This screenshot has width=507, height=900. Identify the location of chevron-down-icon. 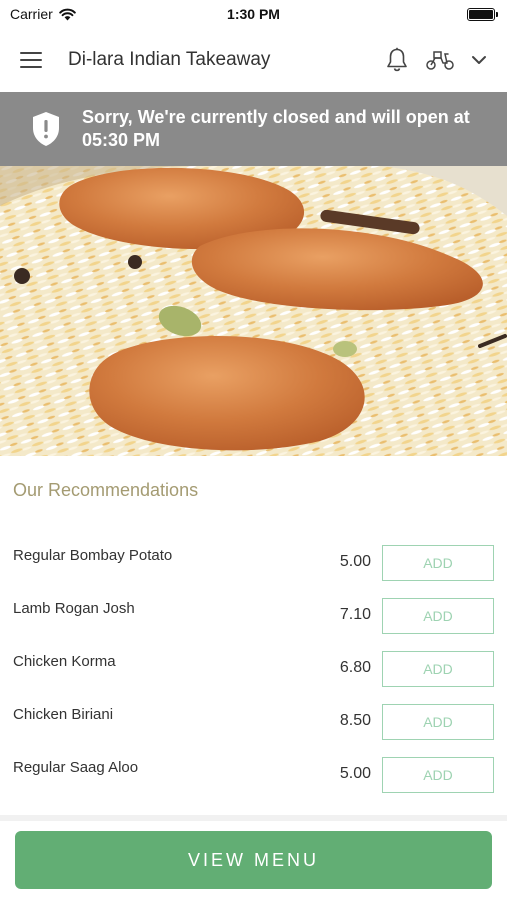
(479, 60).